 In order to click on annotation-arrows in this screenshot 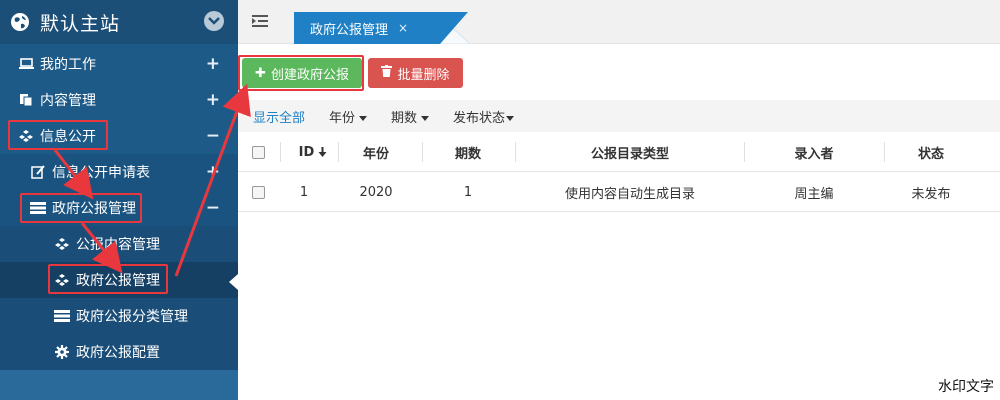, I will do `click(152, 180)`.